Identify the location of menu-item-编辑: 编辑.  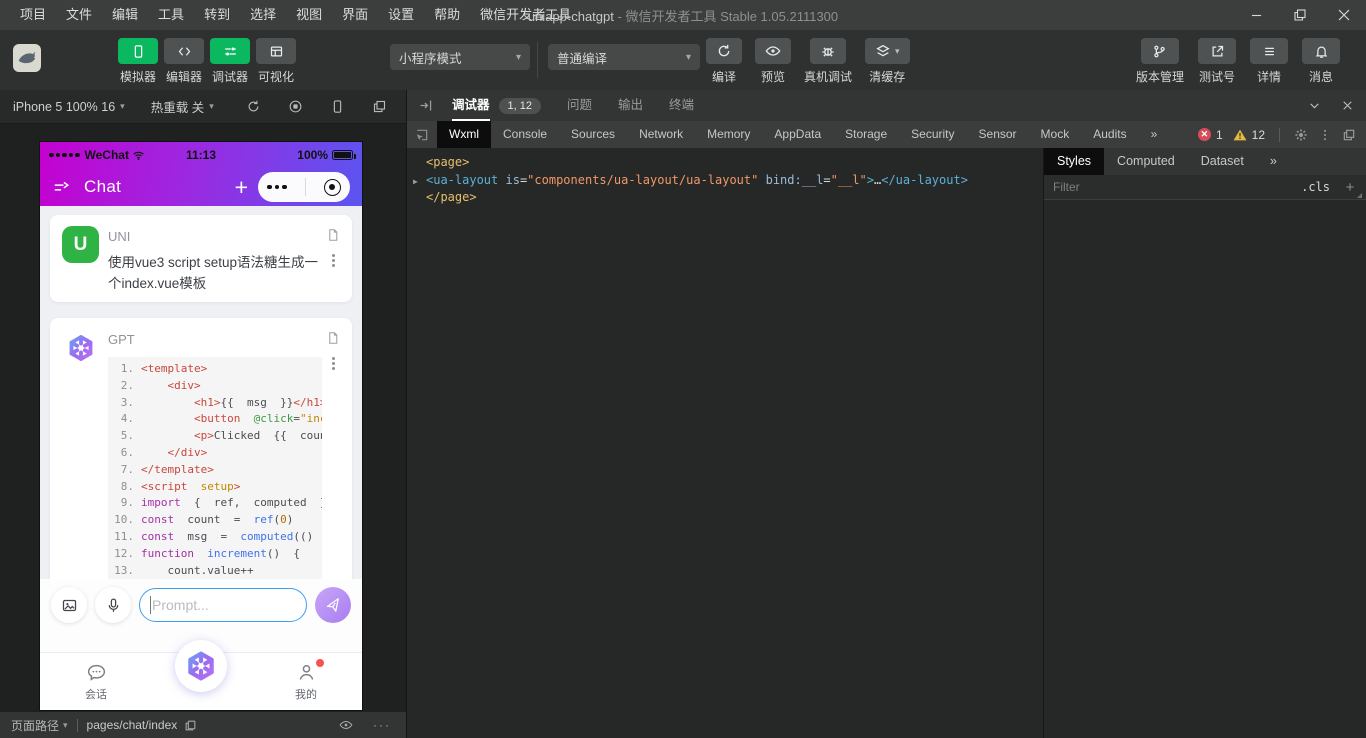
(125, 15).